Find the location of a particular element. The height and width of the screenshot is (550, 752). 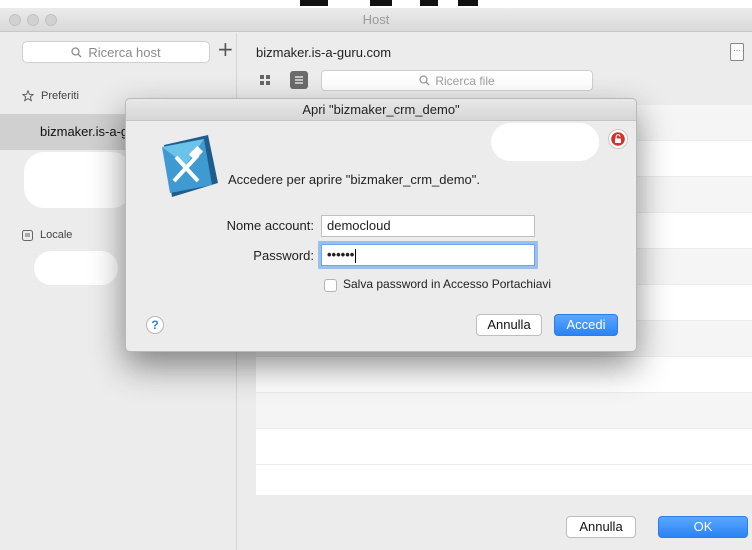

top-edge-strip is located at coordinates (376, 4).